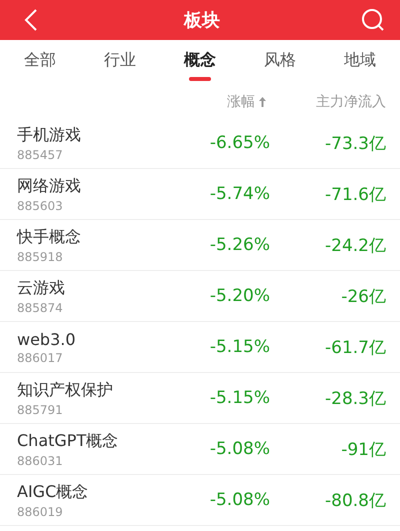 This screenshot has height=531, width=400. Describe the element at coordinates (355, 245) in the screenshot. I see `net-inflow: -24.2亿` at that location.